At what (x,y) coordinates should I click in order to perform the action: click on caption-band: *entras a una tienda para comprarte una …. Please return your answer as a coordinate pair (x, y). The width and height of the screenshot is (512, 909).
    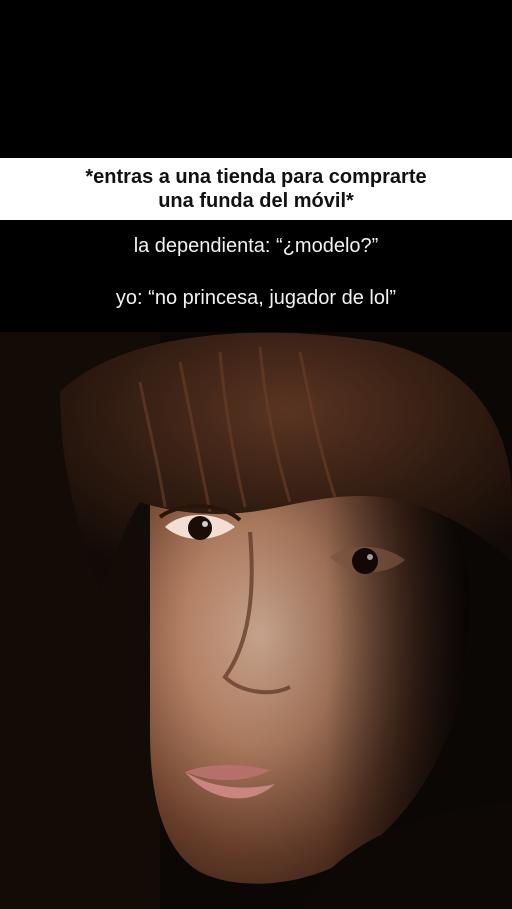
    Looking at the image, I should click on (256, 189).